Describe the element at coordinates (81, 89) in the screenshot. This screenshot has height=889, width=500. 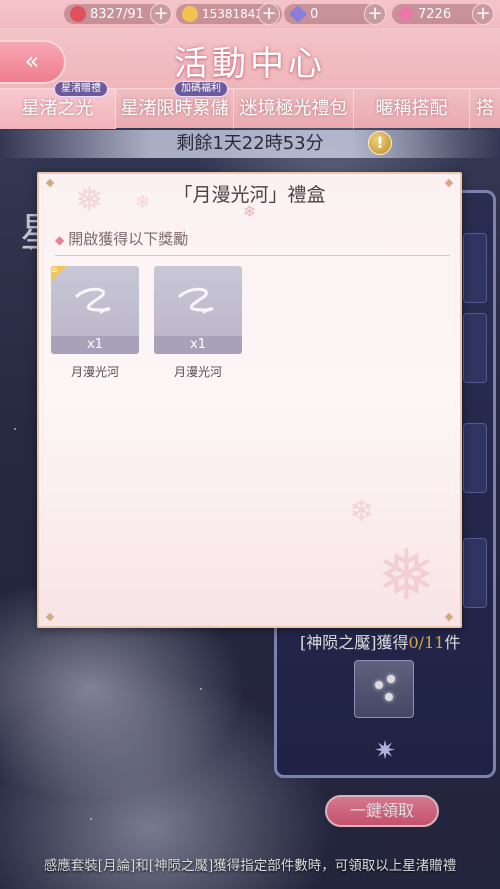
I see `tab-badge: 星渚贈禮` at that location.